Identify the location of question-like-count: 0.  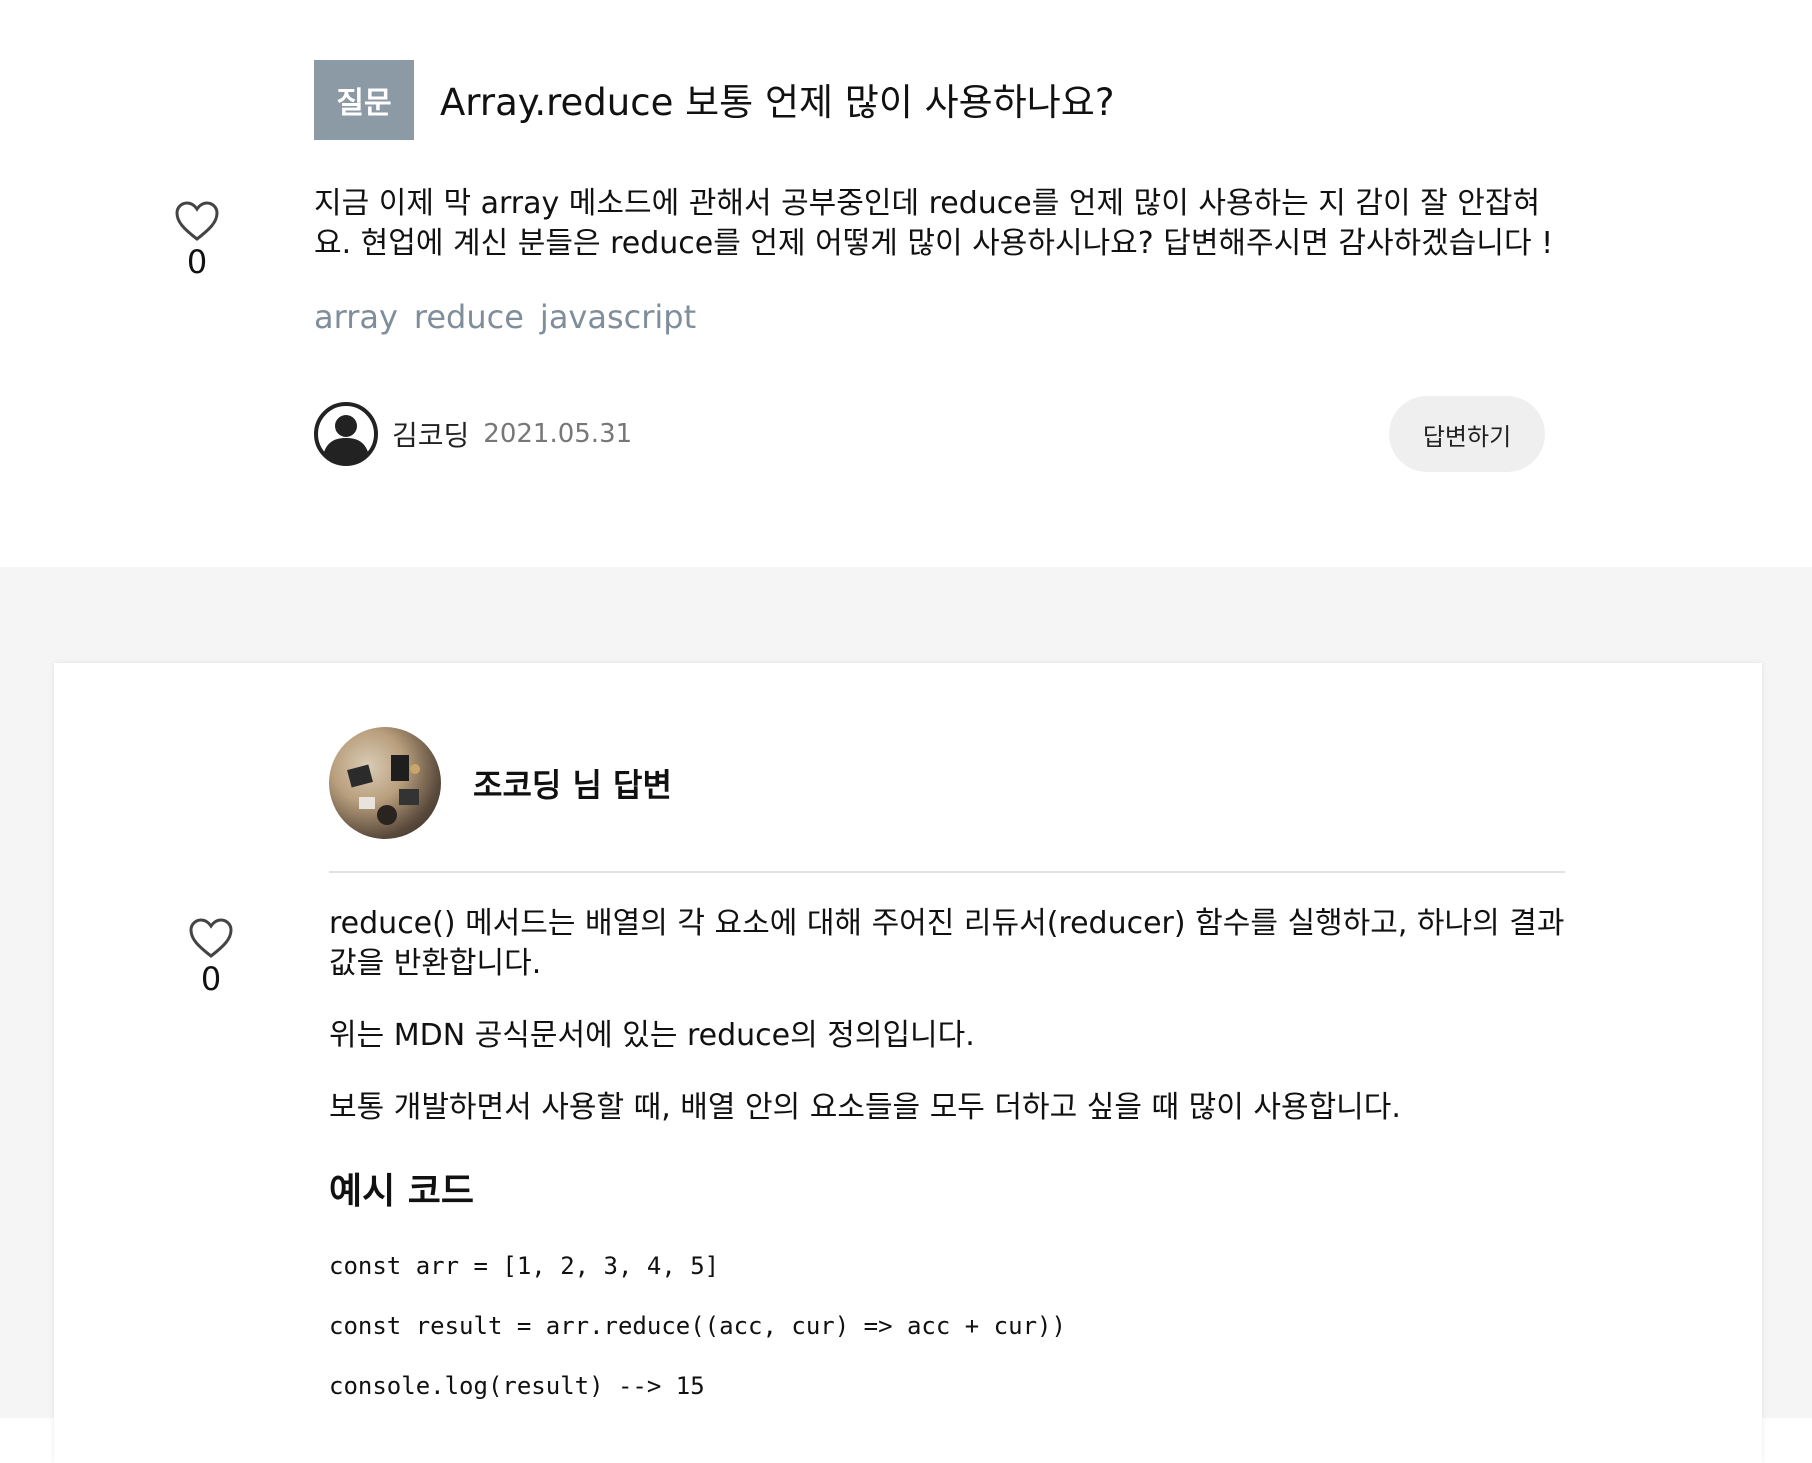
(197, 262).